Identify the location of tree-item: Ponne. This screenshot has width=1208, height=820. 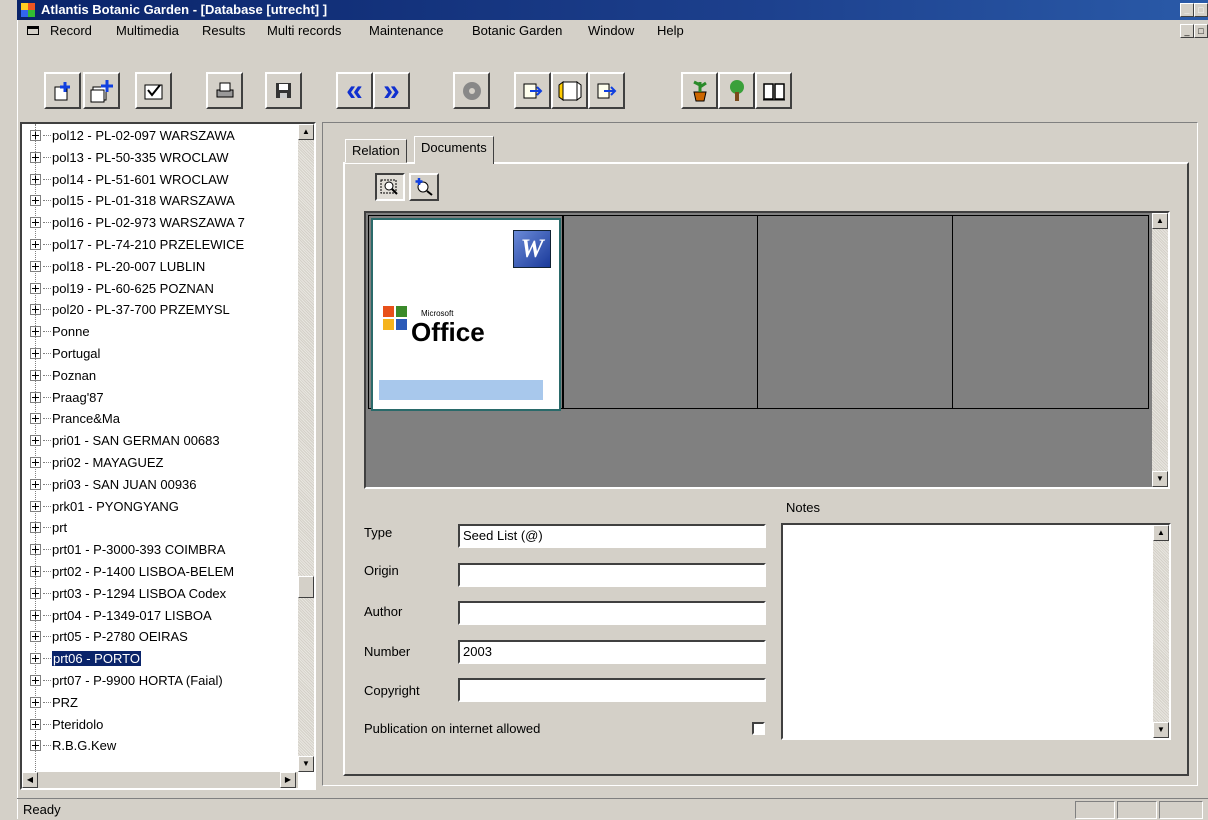
(60, 332).